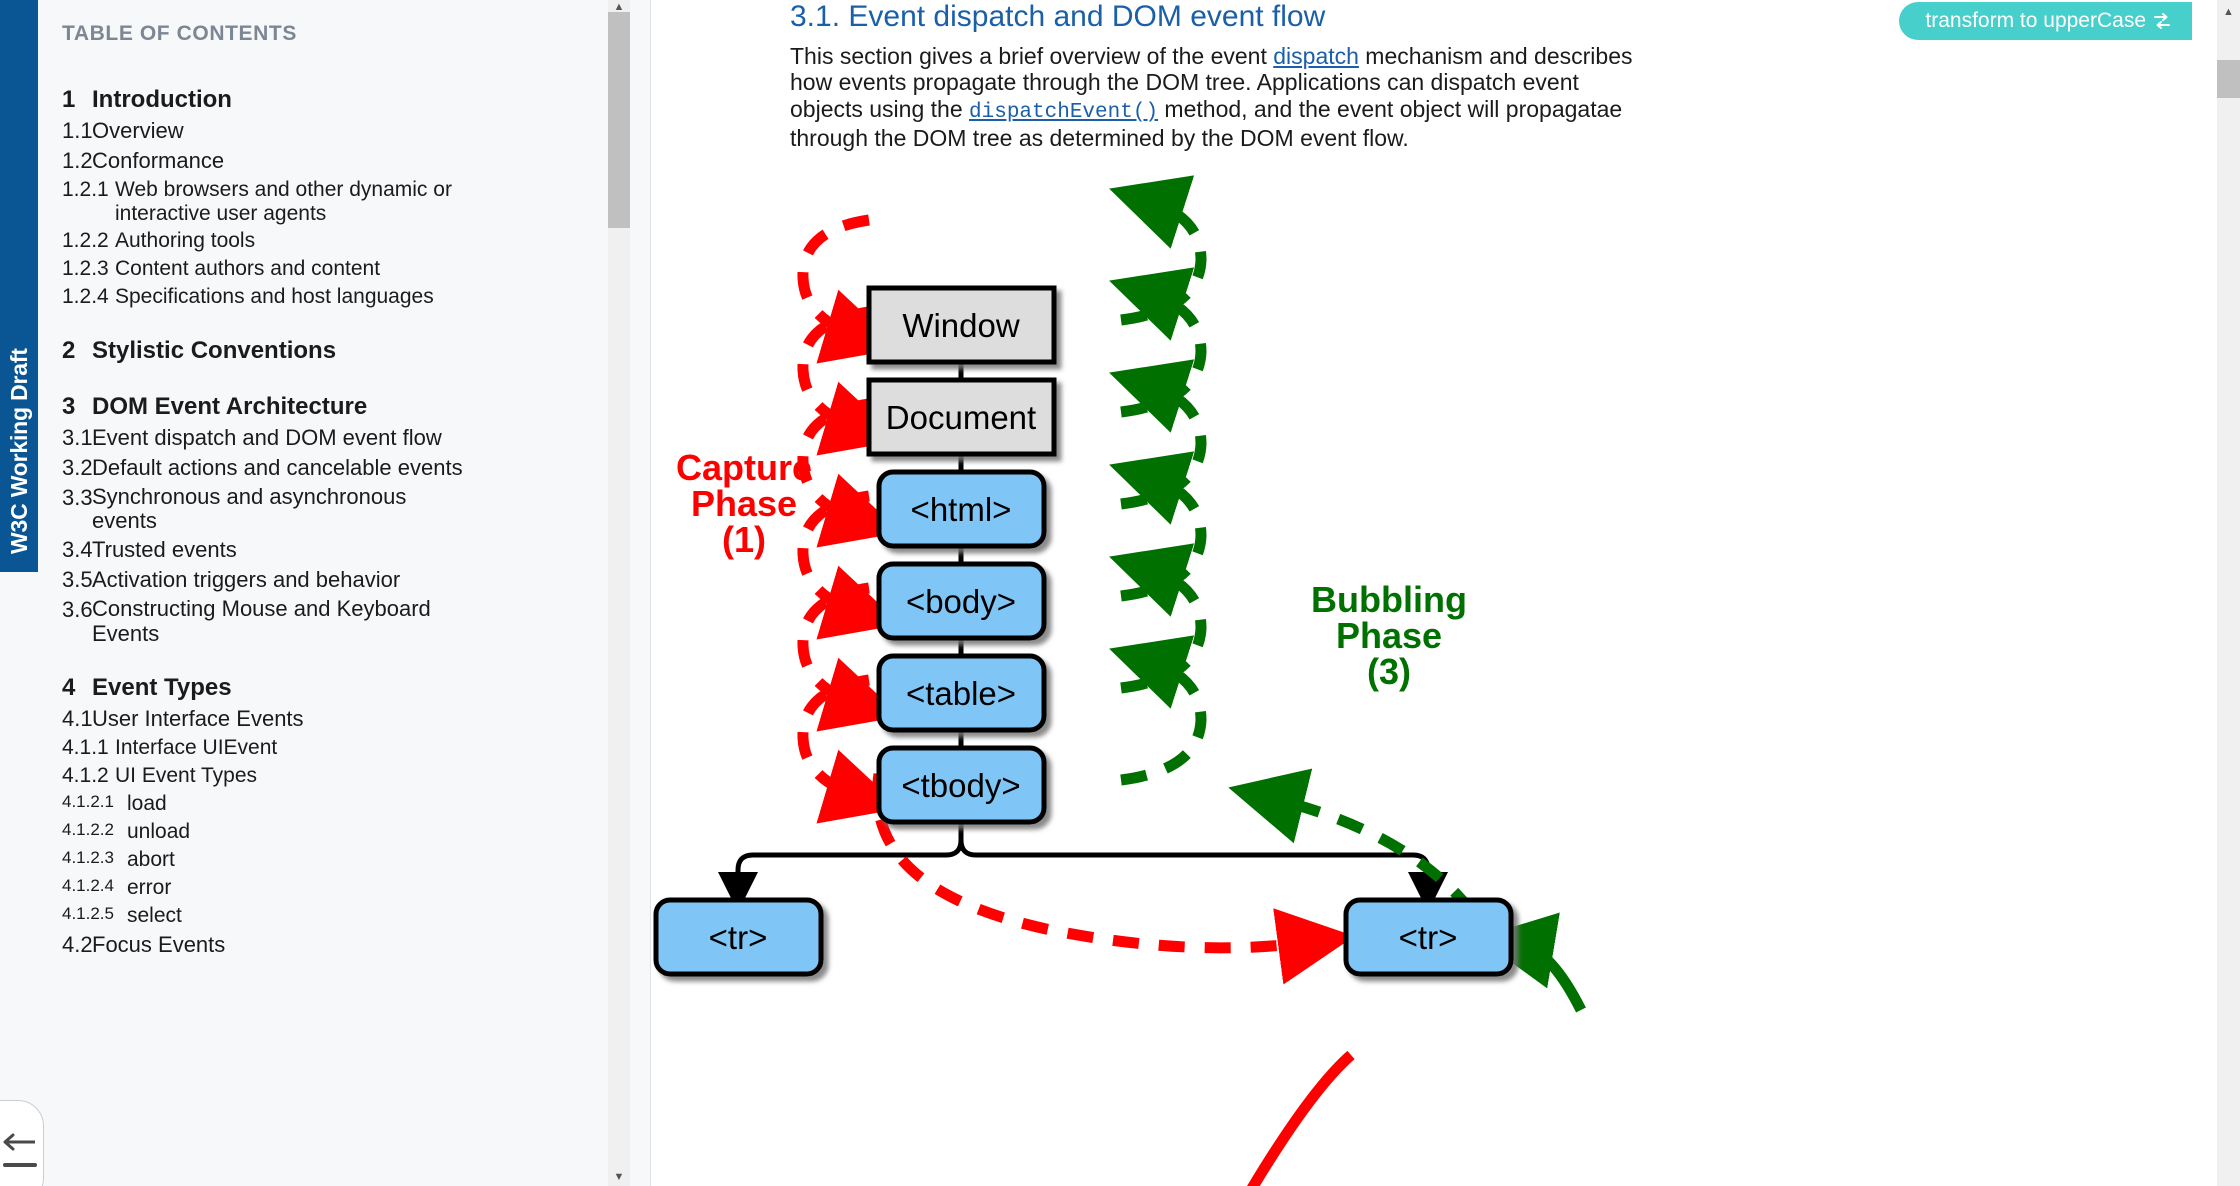  I want to click on toc-item-4-1-2: 4.1.2 UI Event Types, so click(315, 776).